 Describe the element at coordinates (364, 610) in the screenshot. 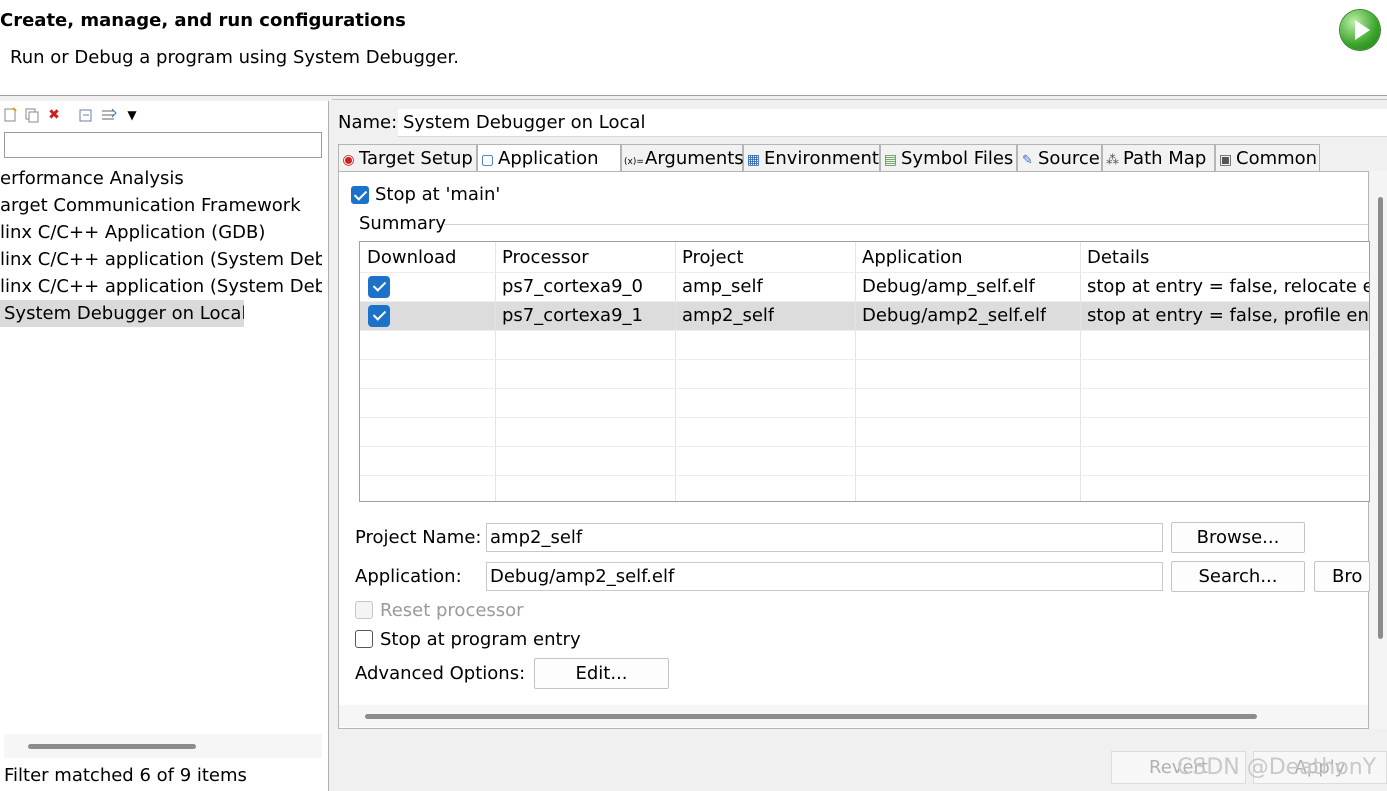

I see `reset-processor-checkbox` at that location.